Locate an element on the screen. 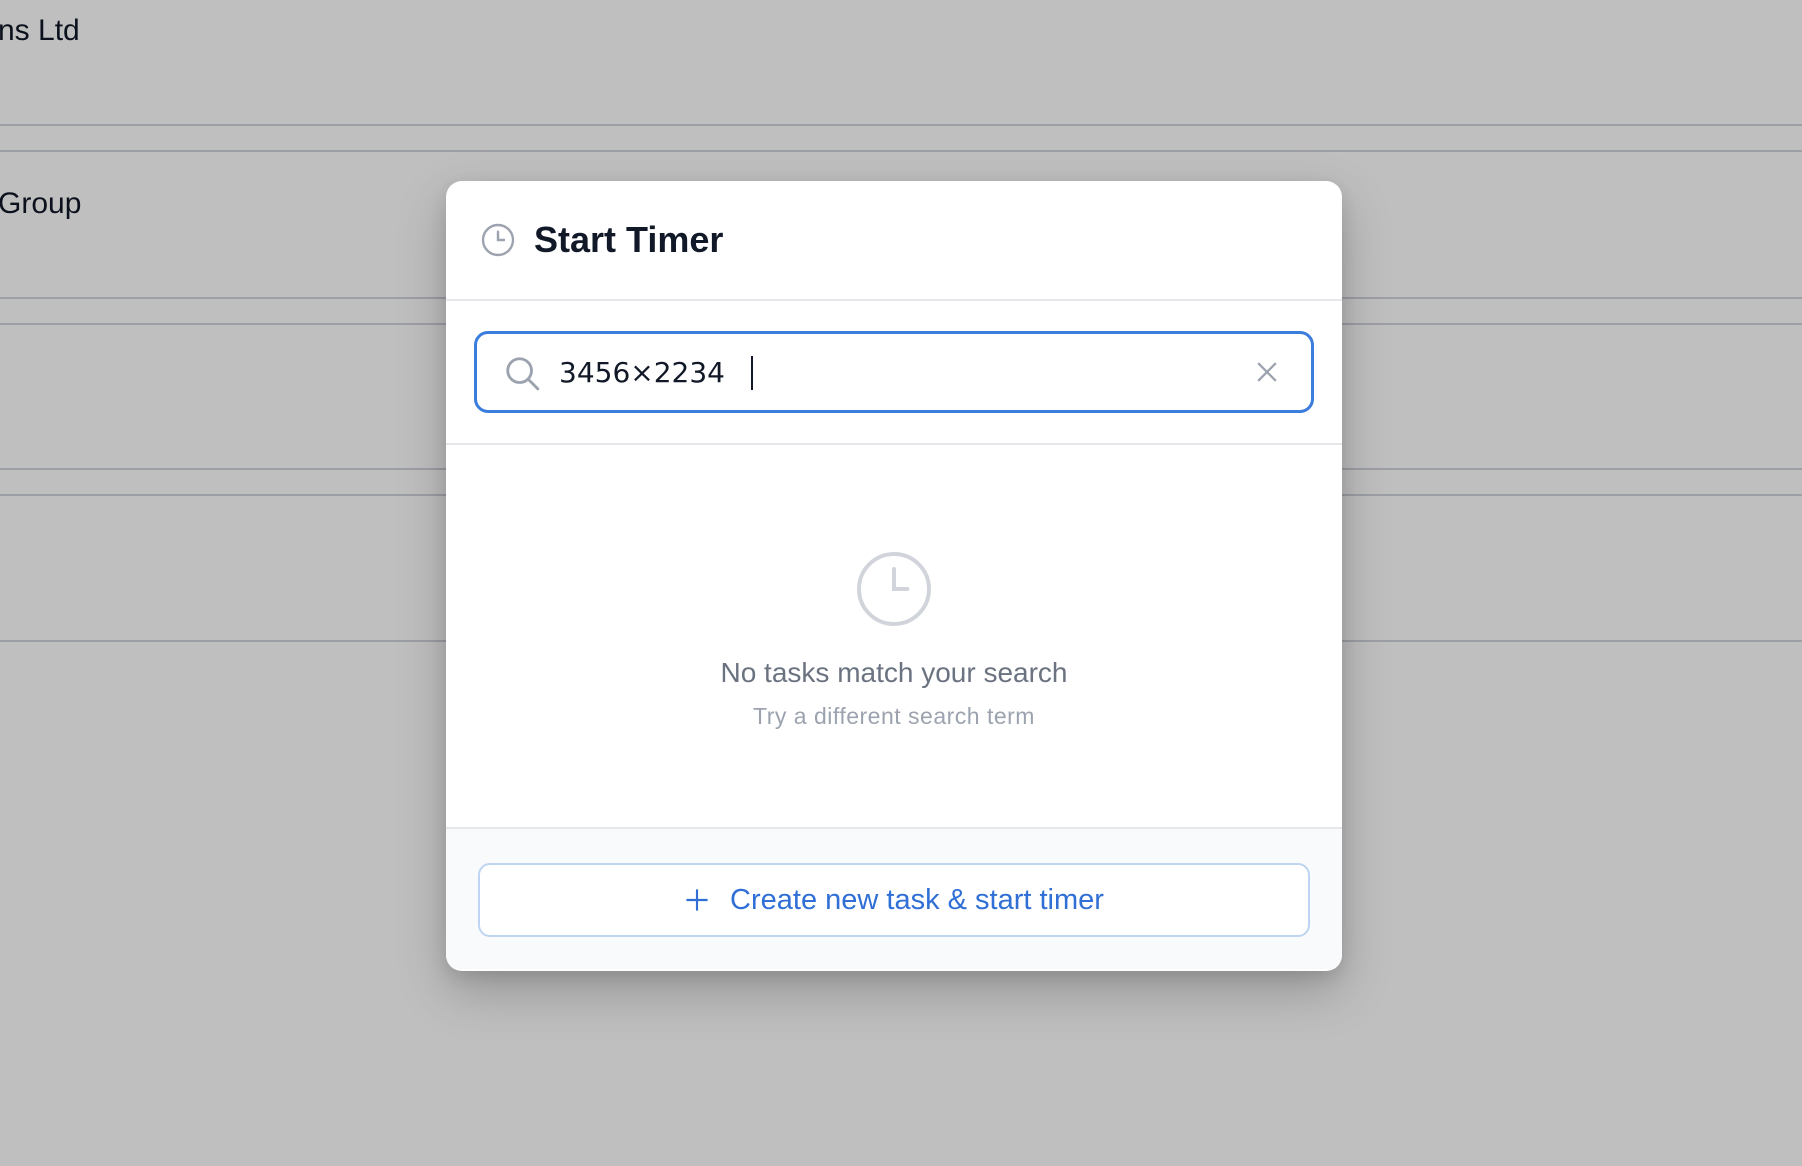  search-section is located at coordinates (894, 373).